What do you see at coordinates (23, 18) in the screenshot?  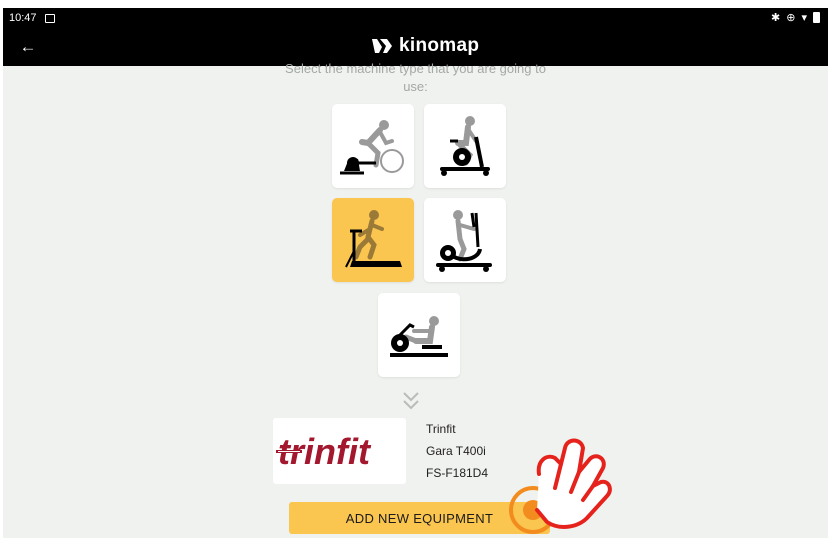 I see `status-time: 10:47` at bounding box center [23, 18].